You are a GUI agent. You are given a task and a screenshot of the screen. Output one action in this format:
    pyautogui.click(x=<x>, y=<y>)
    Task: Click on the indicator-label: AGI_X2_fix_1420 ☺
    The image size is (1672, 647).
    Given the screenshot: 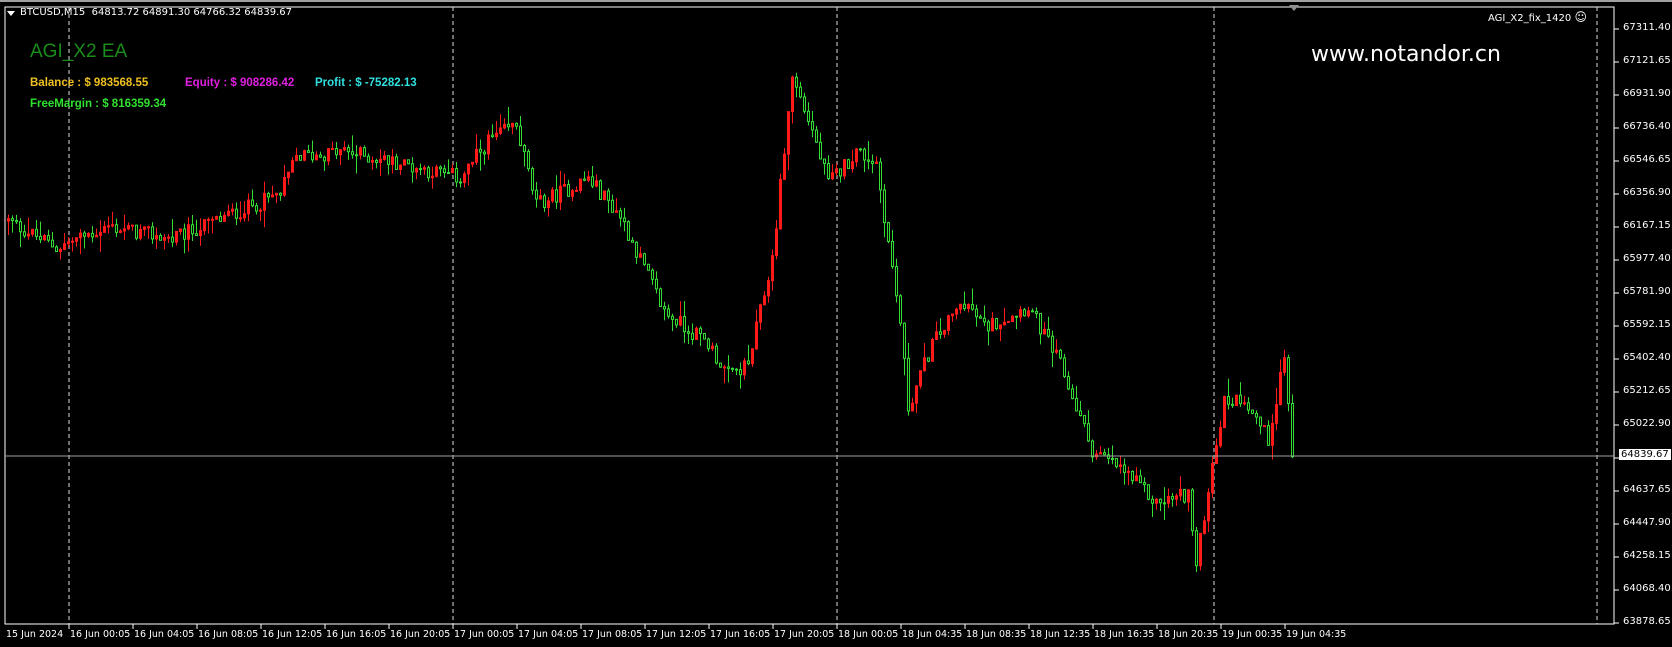 What is the action you would take?
    pyautogui.click(x=1537, y=17)
    